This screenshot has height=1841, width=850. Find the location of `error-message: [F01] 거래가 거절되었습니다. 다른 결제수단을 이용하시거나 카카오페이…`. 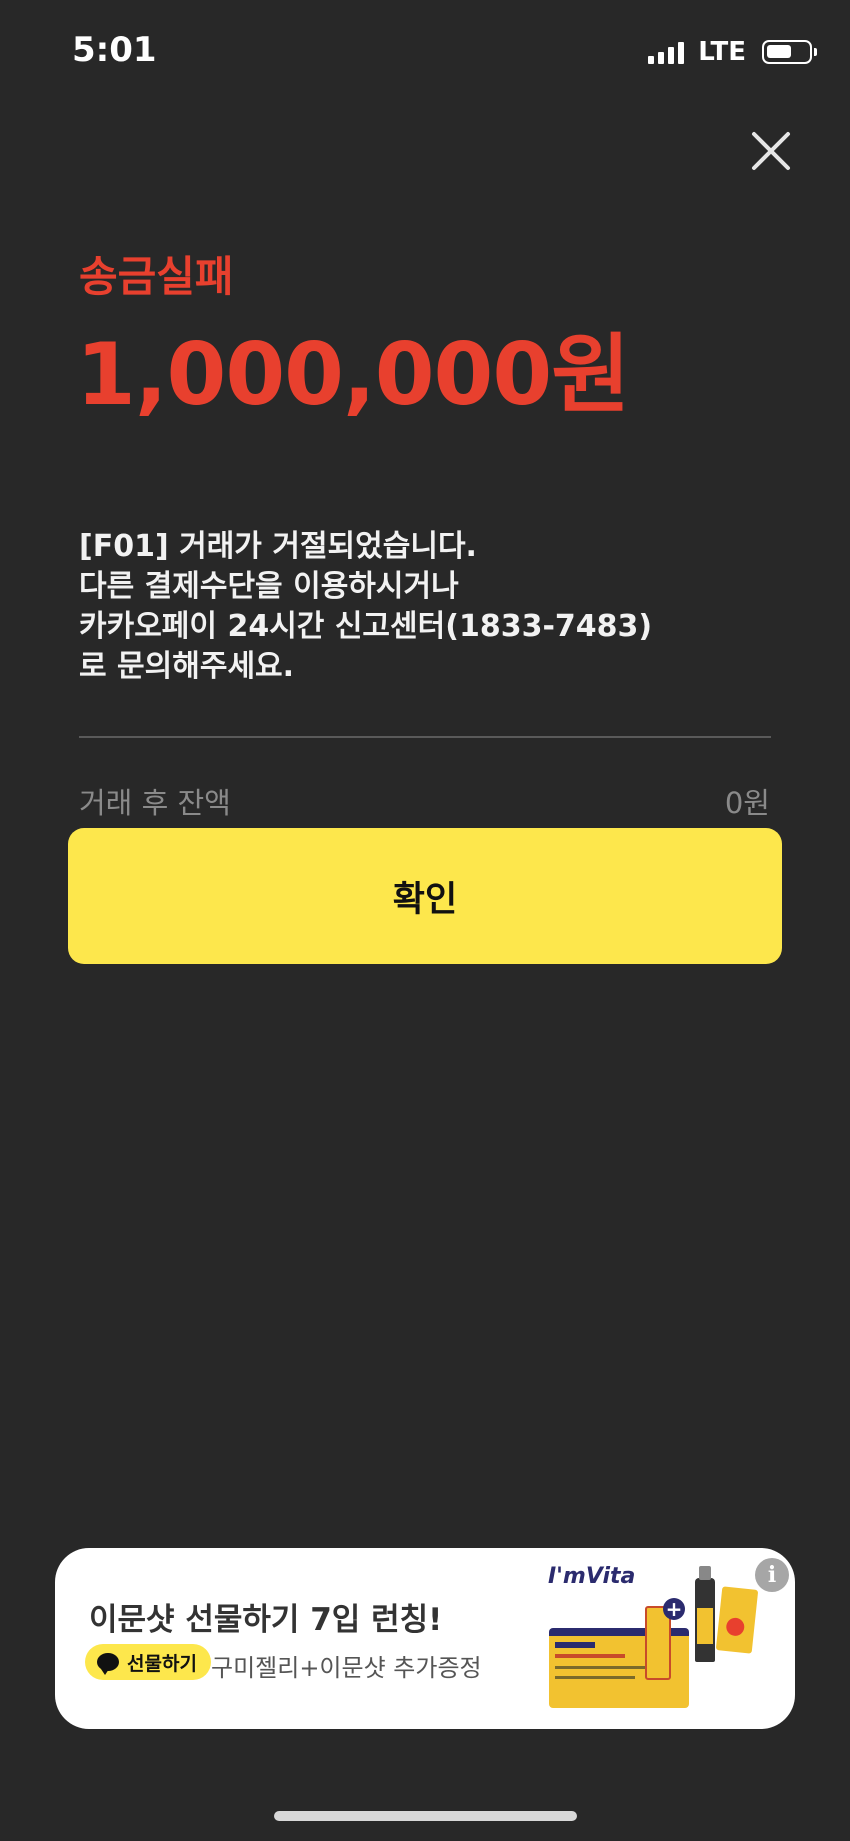

error-message: [F01] 거래가 거절되었습니다. 다른 결제수단을 이용하시거나 카카오페이… is located at coordinates (429, 607).